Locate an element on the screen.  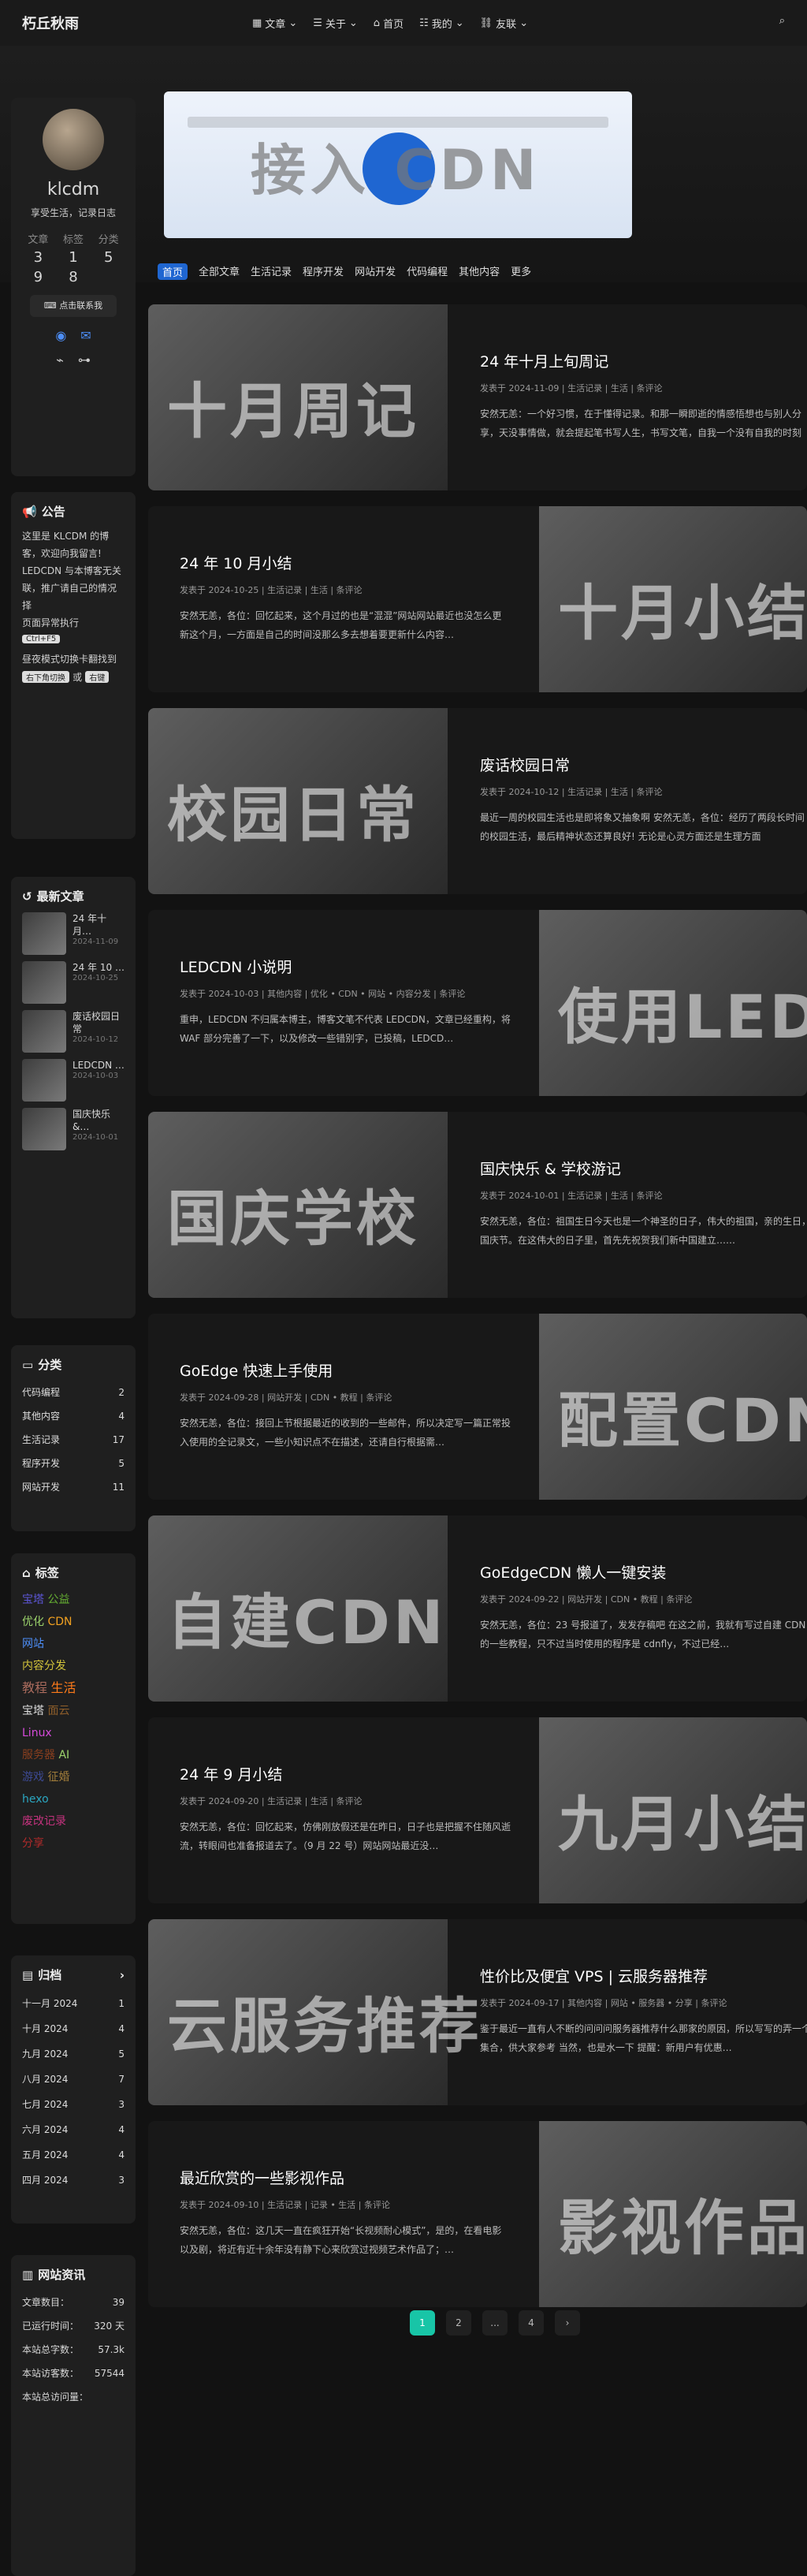
post-image: 国庆学校 is located at coordinates (298, 1205).